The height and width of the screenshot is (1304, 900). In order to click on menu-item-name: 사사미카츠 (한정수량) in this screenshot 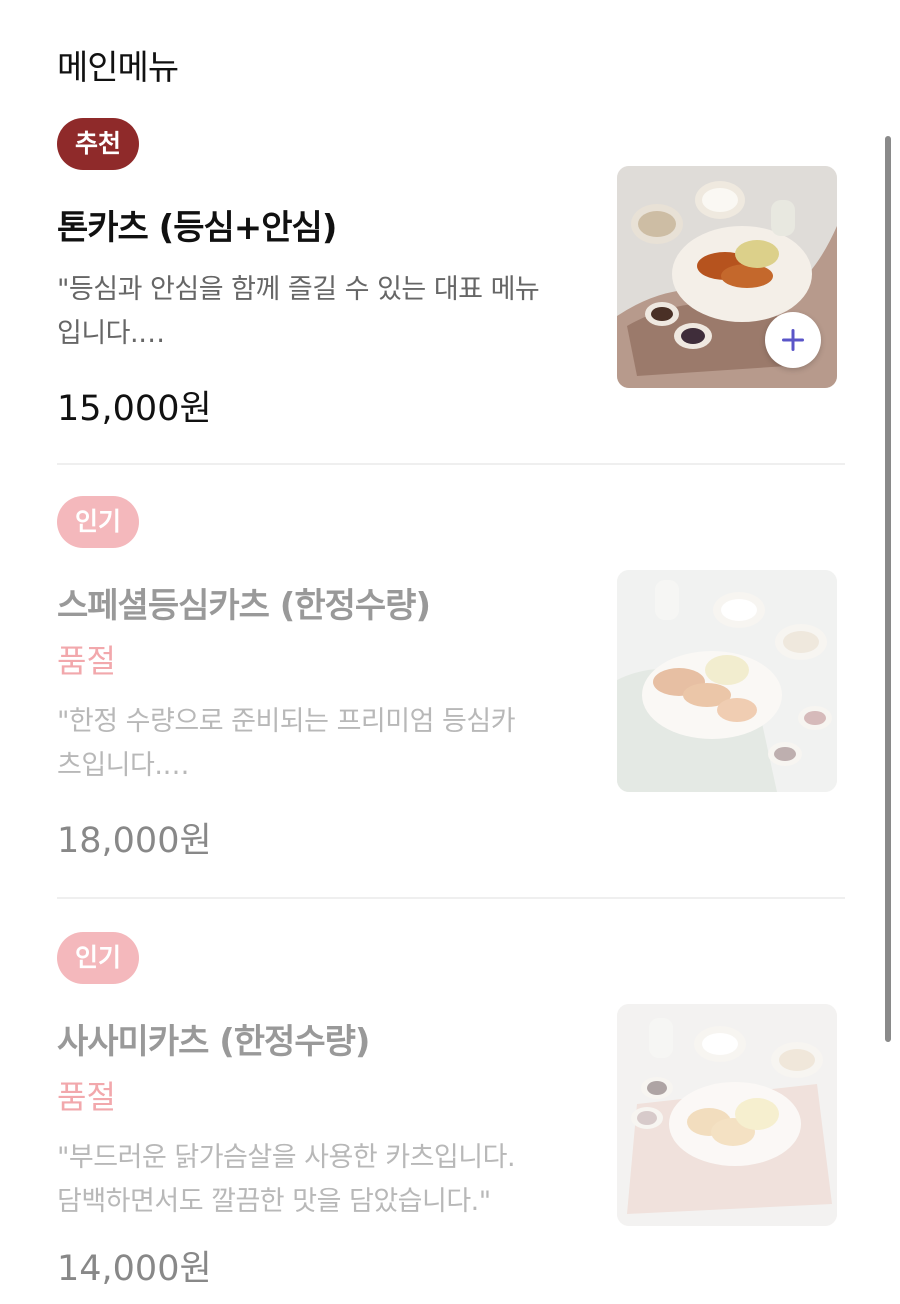, I will do `click(213, 1042)`.